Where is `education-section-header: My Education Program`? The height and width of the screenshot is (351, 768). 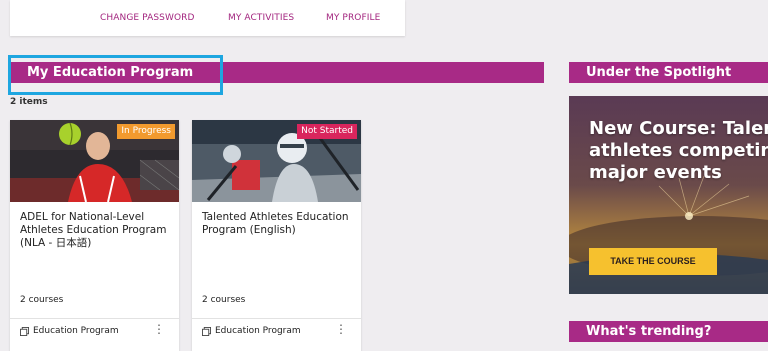
education-section-header: My Education Program is located at coordinates (277, 72).